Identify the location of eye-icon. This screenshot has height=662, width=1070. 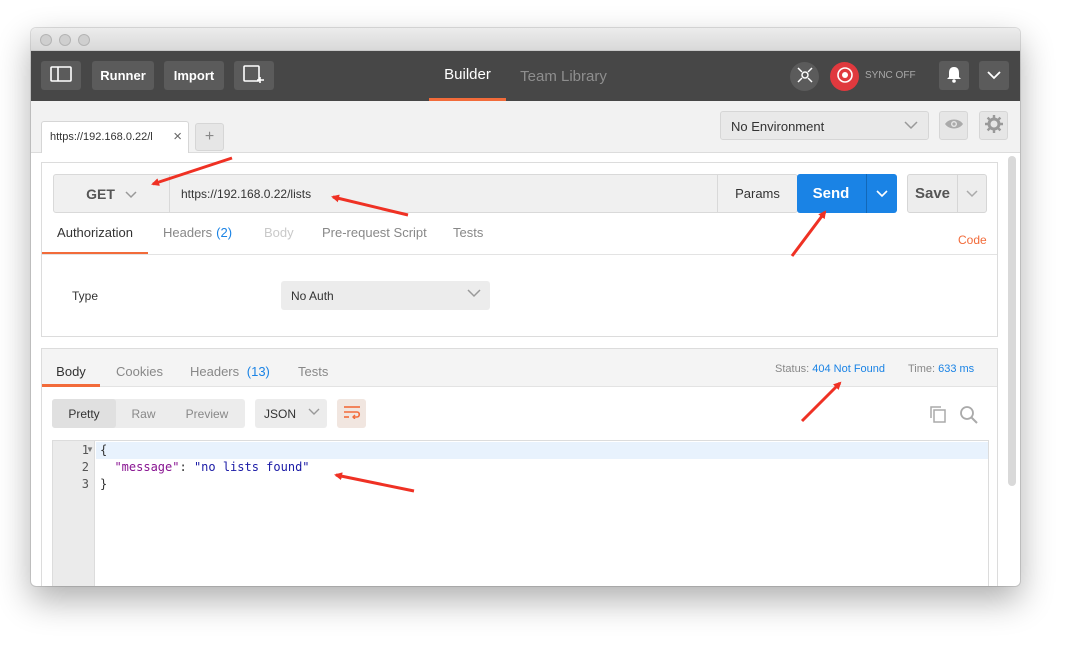
(954, 125).